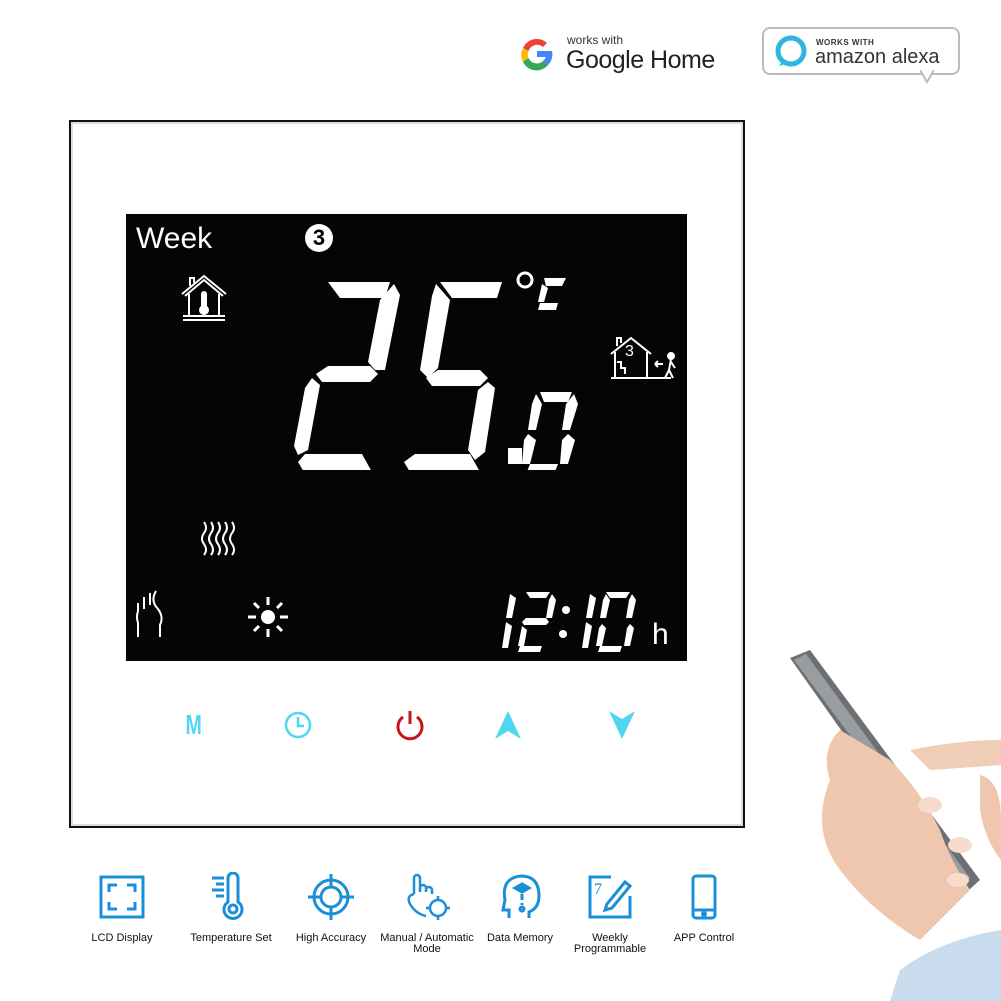 The width and height of the screenshot is (1001, 1001). What do you see at coordinates (122, 897) in the screenshot?
I see `lcd-display-icon` at bounding box center [122, 897].